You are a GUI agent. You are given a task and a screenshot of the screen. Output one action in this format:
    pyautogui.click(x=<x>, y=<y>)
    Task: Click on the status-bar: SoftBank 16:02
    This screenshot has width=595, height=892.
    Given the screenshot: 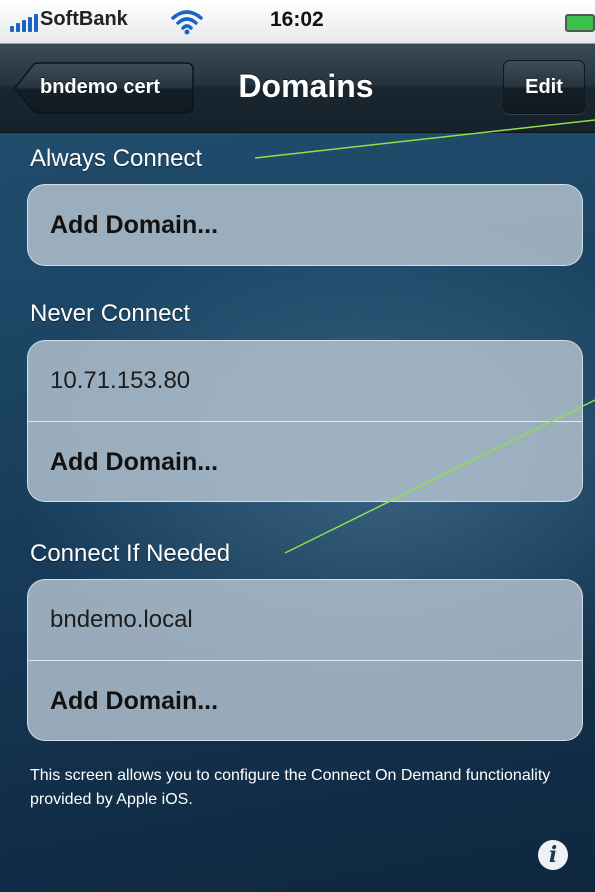 What is the action you would take?
    pyautogui.click(x=297, y=22)
    